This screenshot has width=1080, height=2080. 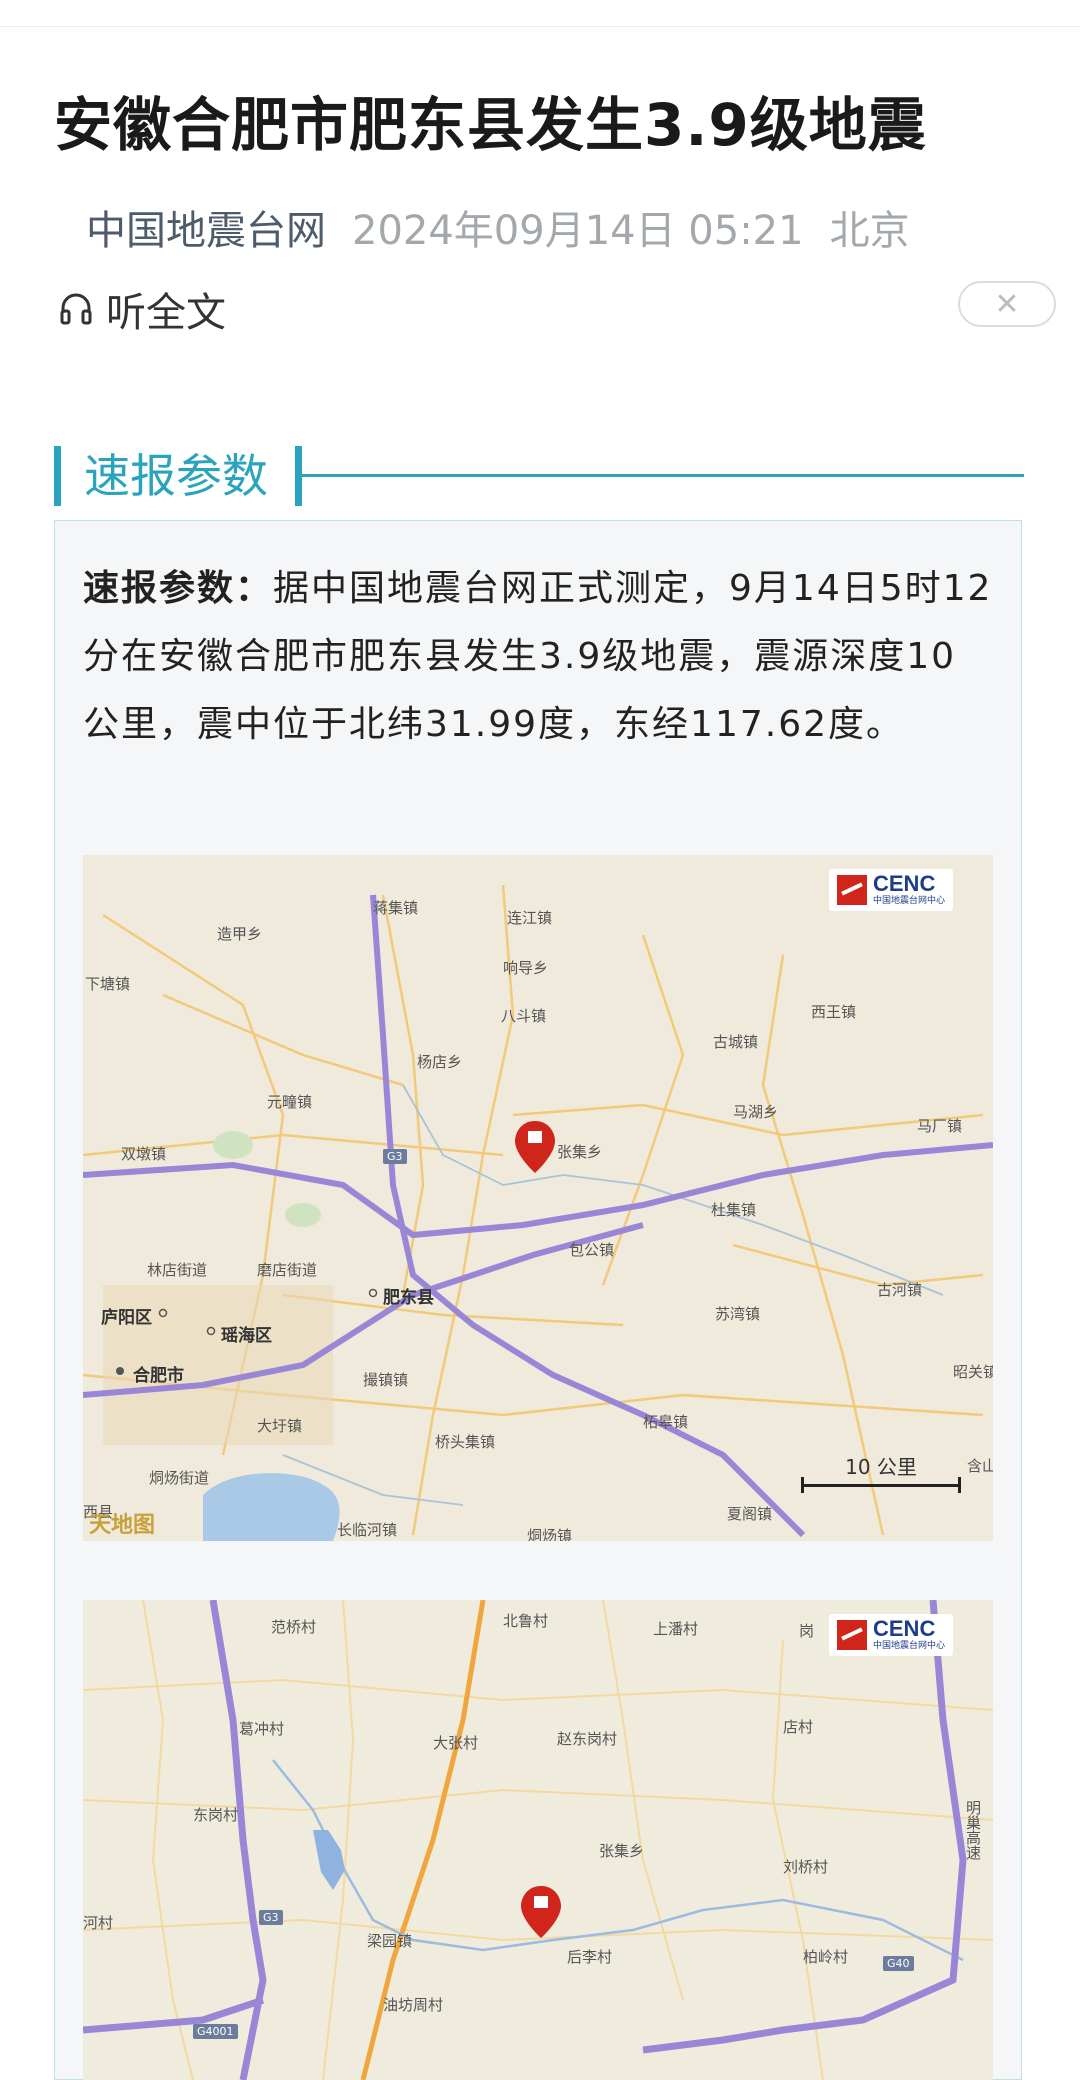 What do you see at coordinates (736, 1042) in the screenshot?
I see `map-place: 古城镇` at bounding box center [736, 1042].